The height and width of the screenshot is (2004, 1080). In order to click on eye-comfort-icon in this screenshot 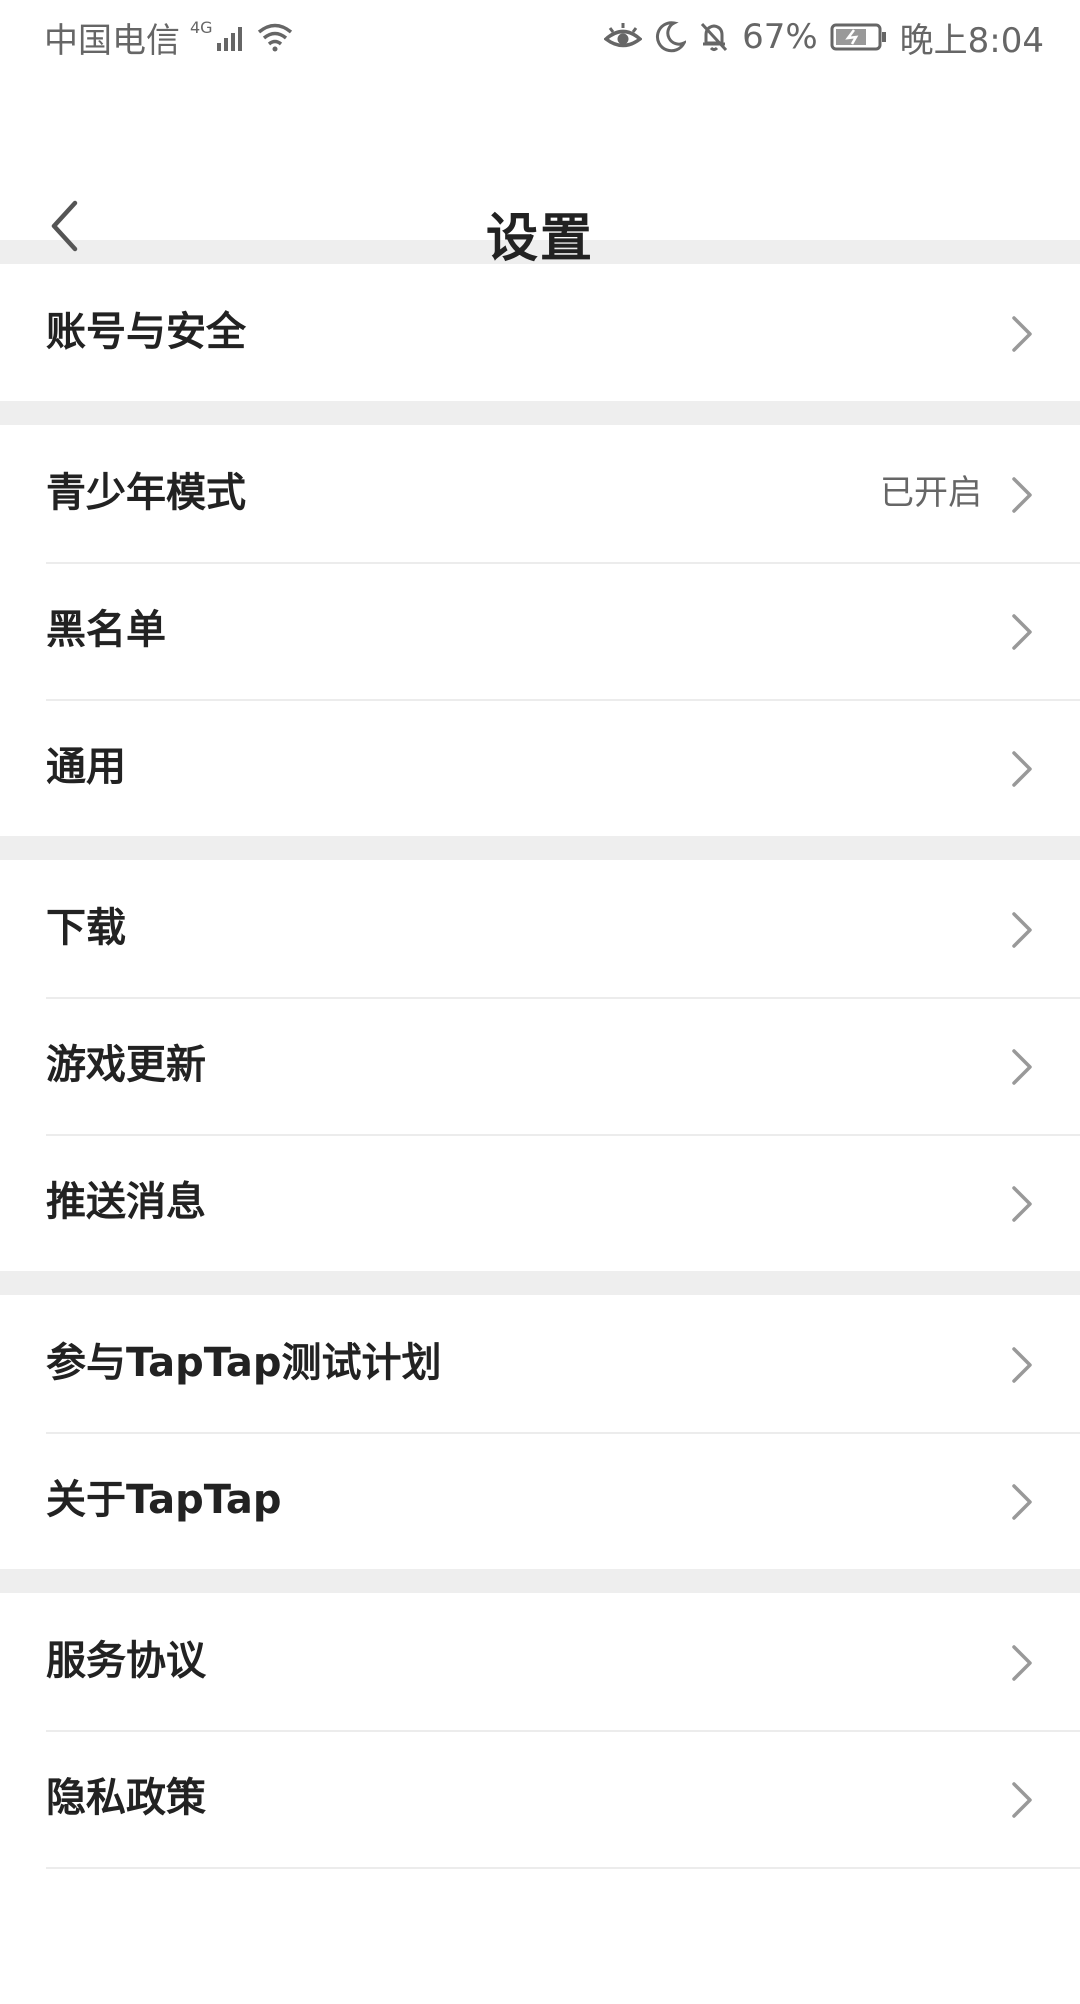, I will do `click(623, 35)`.